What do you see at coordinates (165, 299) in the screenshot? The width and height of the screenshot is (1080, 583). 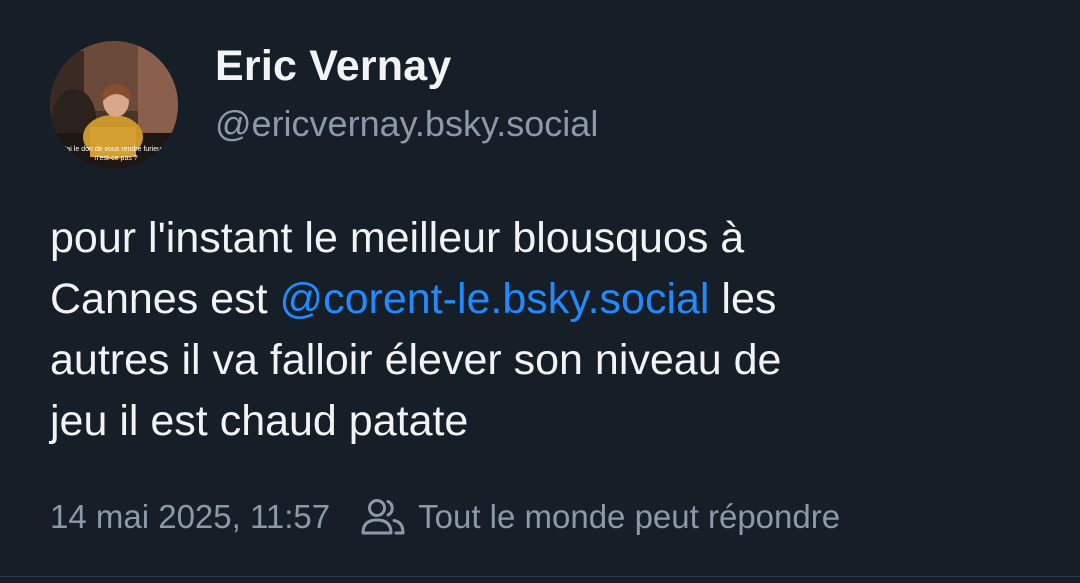 I see `post-text-segment: Cannes est` at bounding box center [165, 299].